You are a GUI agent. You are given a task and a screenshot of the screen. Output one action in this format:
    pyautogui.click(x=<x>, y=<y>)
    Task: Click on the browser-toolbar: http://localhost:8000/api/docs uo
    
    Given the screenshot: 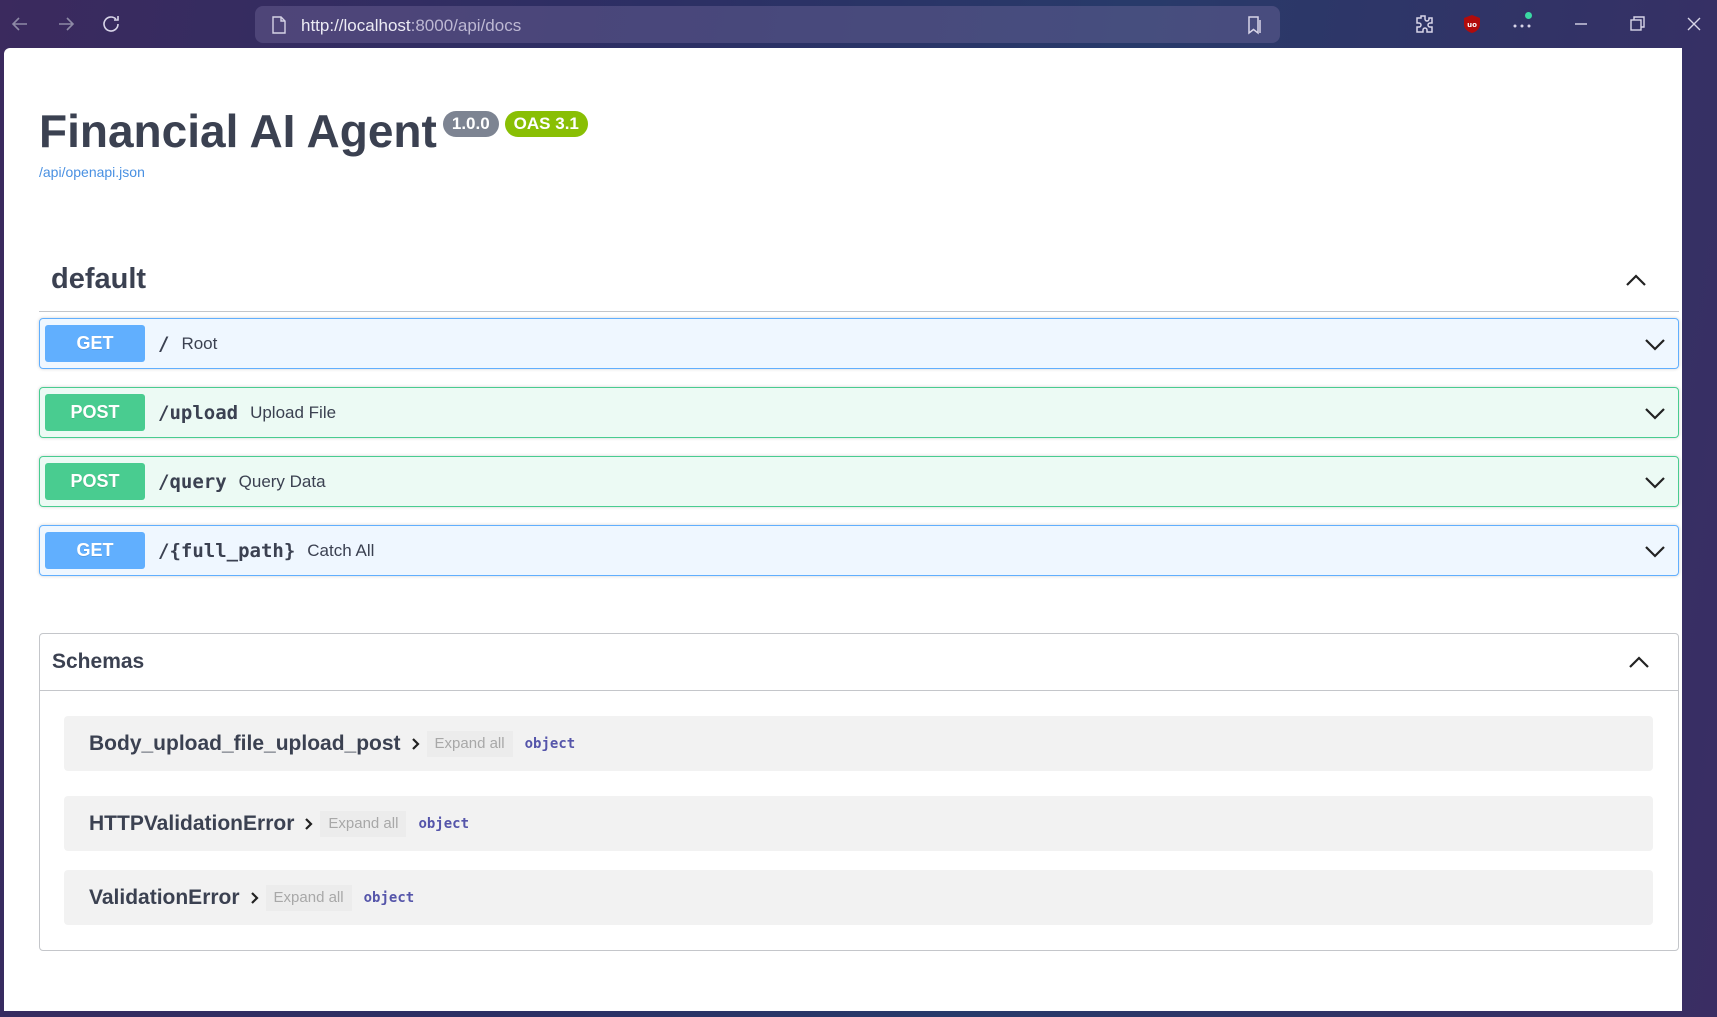 What is the action you would take?
    pyautogui.click(x=858, y=24)
    